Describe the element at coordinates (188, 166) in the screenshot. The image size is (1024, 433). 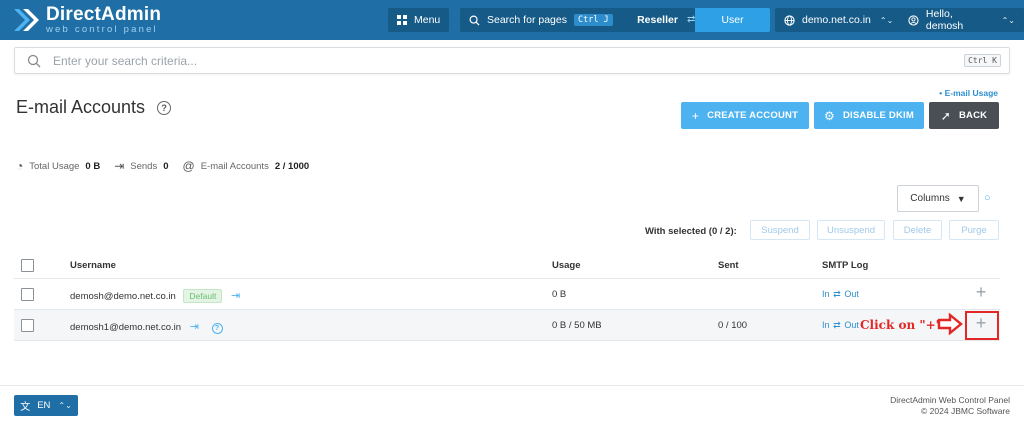
I see `at-sign-icon: @` at that location.